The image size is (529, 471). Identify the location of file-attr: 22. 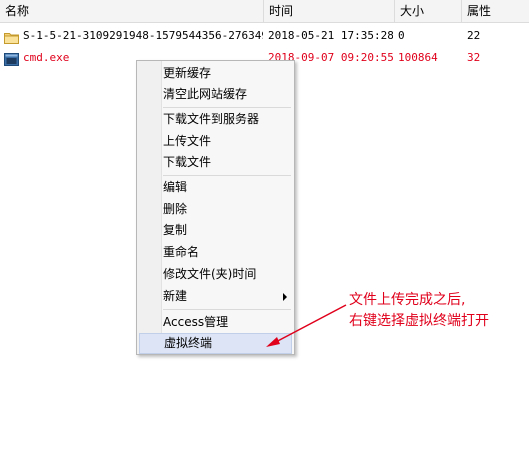
(474, 35).